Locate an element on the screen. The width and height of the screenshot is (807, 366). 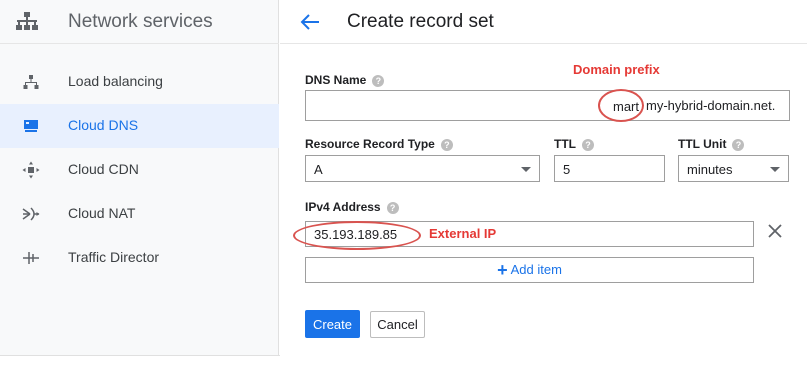
dns-name-suffix: my-hybrid-domain.net. is located at coordinates (711, 105).